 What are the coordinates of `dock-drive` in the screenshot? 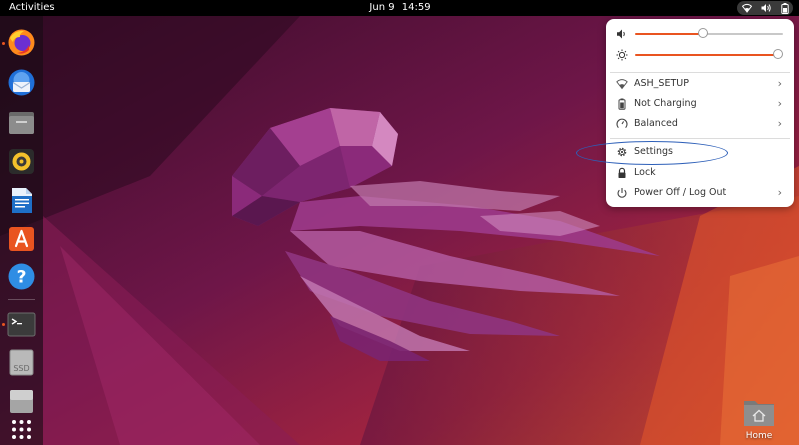 It's located at (21, 400).